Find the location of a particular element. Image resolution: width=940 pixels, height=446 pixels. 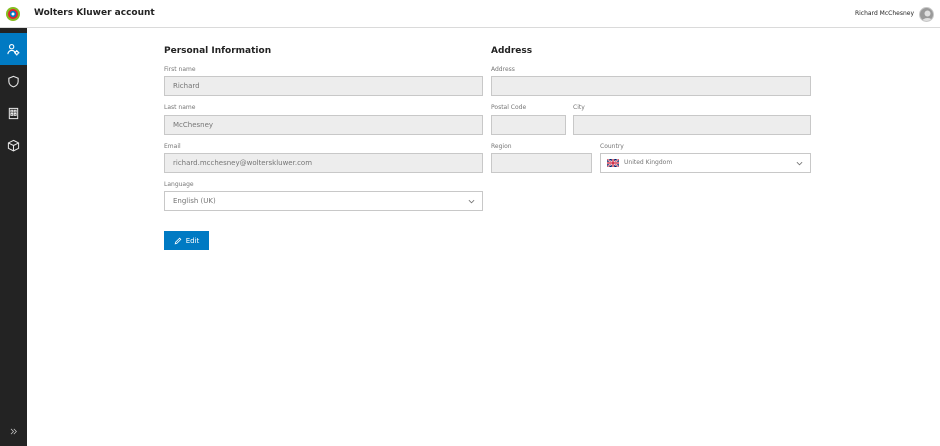

avatar is located at coordinates (926, 14).